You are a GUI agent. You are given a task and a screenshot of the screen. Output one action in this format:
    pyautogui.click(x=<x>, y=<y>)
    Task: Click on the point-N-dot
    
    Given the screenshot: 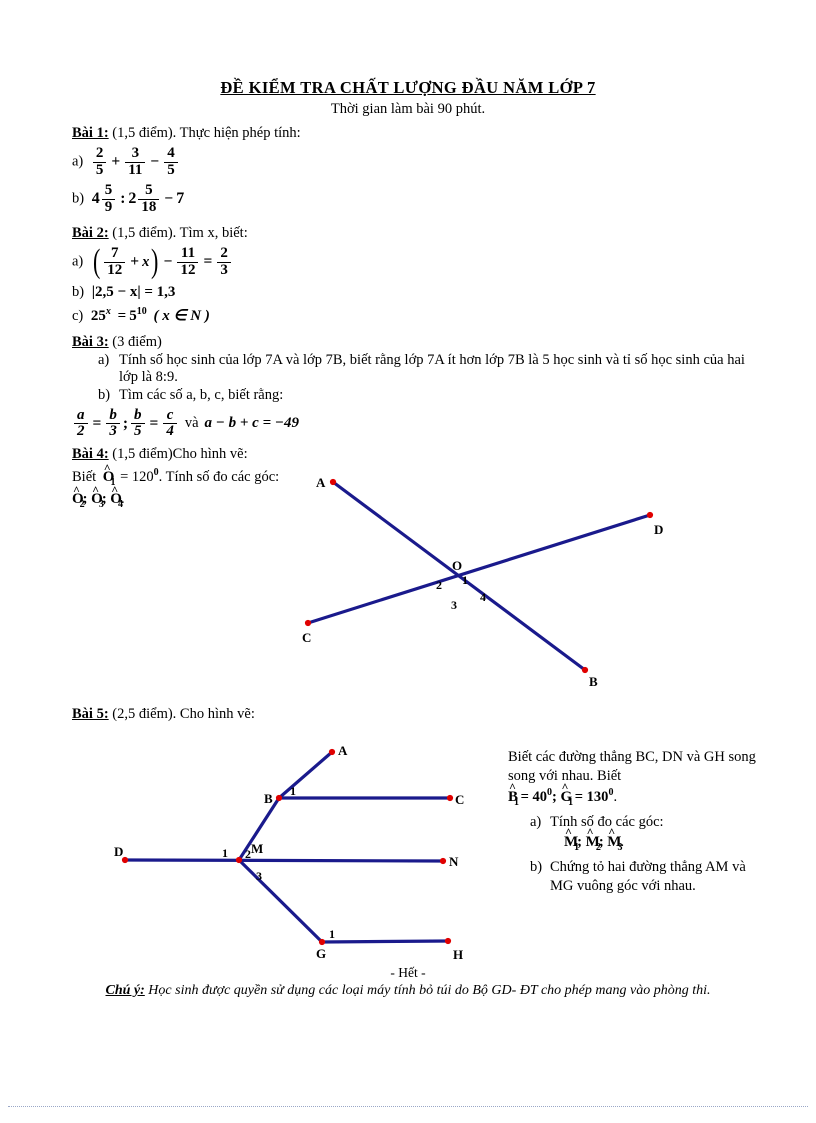 What is the action you would take?
    pyautogui.click(x=443, y=861)
    